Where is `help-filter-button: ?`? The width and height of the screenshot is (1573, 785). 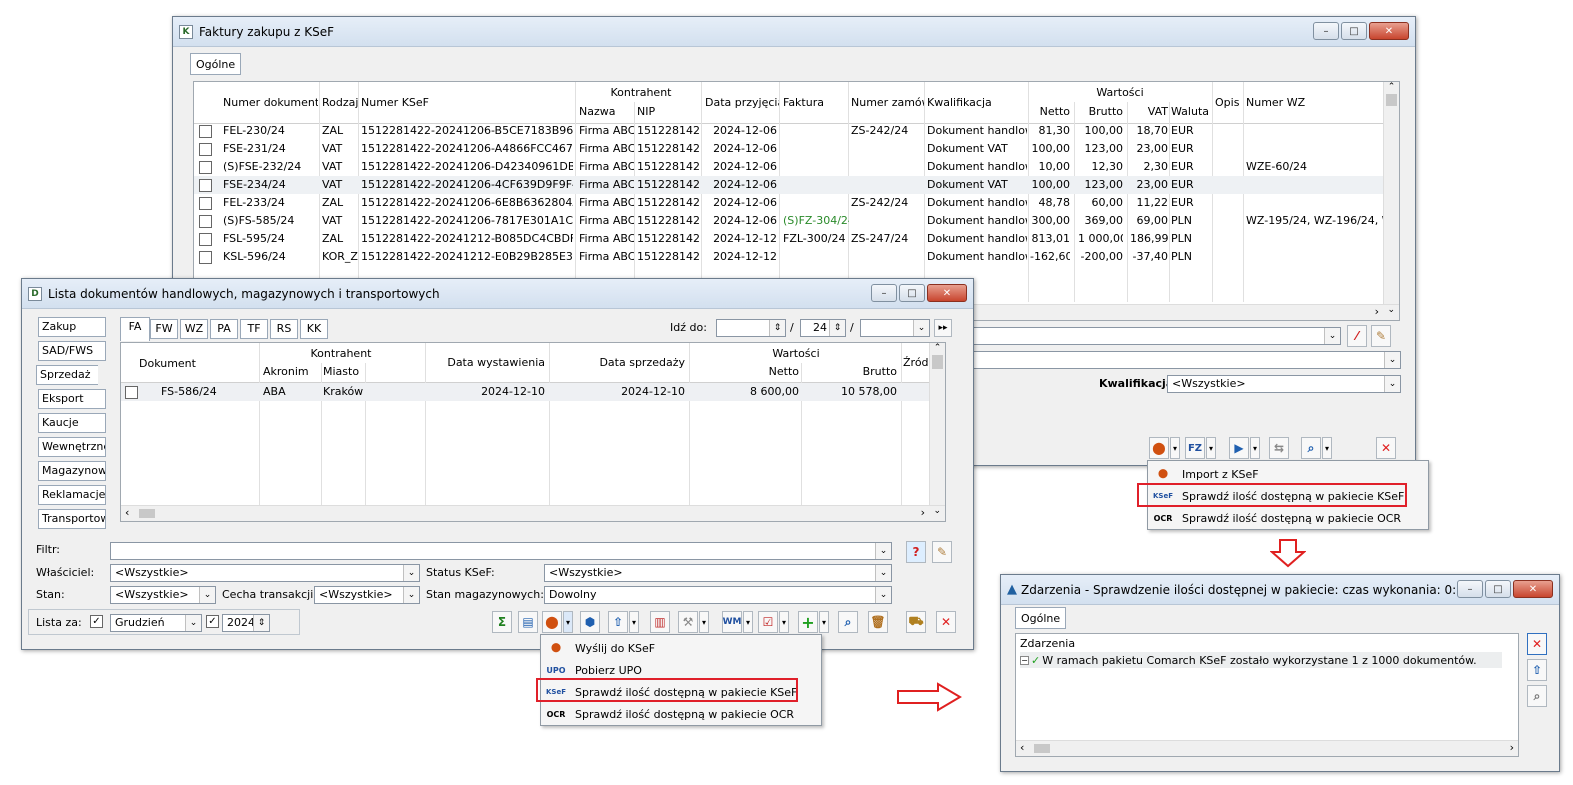
help-filter-button: ? is located at coordinates (916, 552).